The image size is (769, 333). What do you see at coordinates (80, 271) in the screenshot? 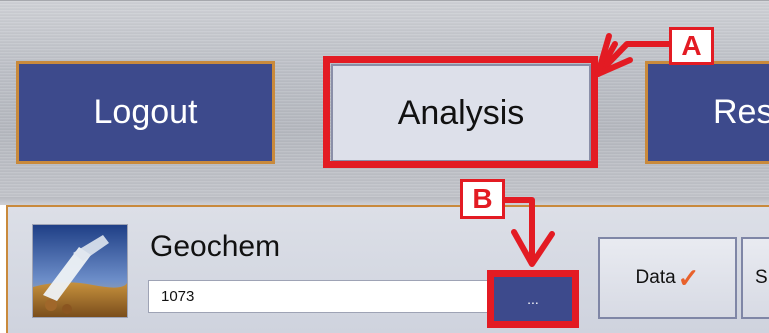
I see `project-thumbnail` at bounding box center [80, 271].